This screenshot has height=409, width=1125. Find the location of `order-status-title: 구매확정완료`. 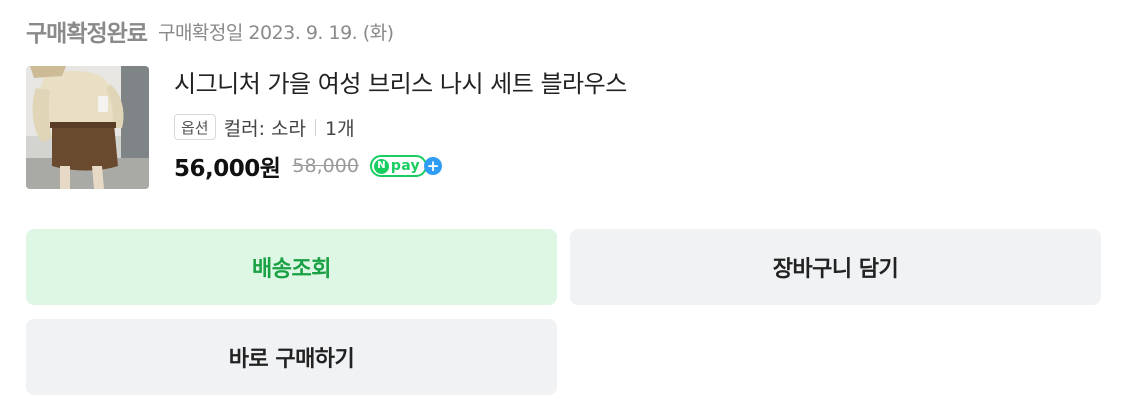

order-status-title: 구매확정완료 is located at coordinates (87, 34).